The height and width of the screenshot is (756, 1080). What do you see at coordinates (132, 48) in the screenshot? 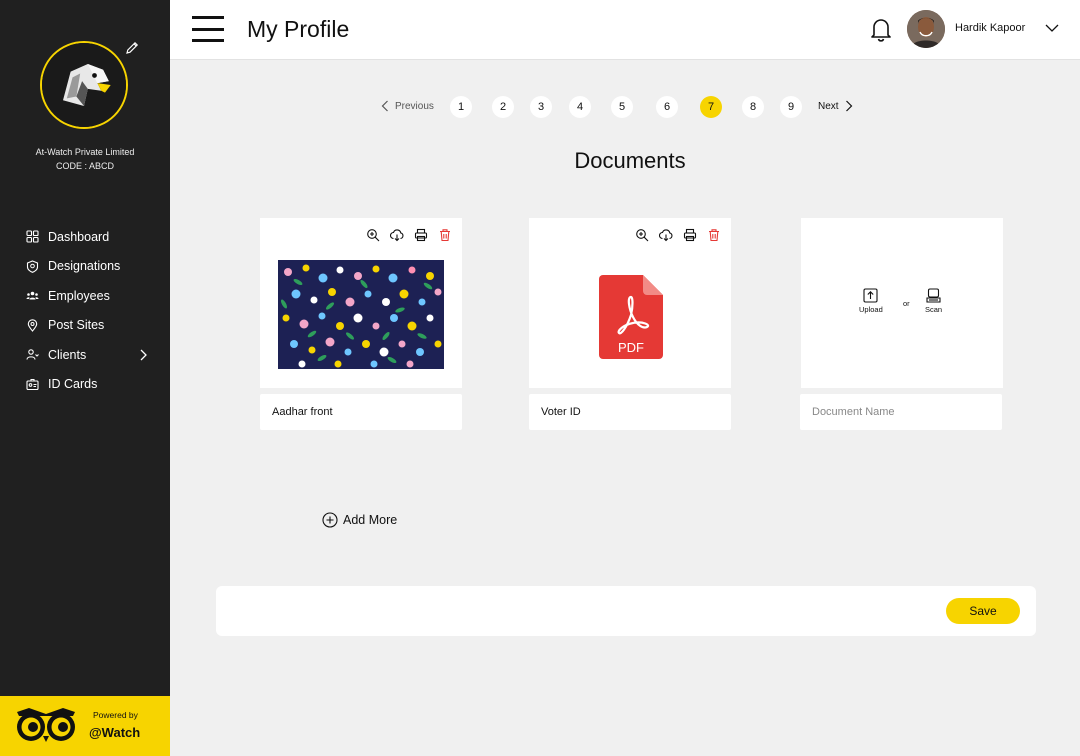
I see `edit-pencil-icon` at bounding box center [132, 48].